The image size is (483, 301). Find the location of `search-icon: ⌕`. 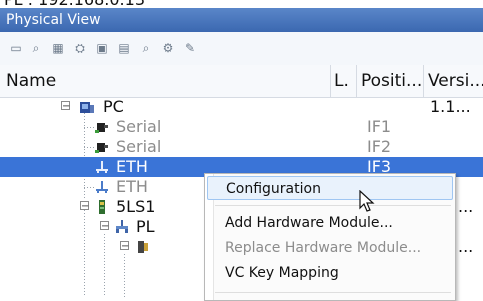

search-icon: ⌕ is located at coordinates (36, 48).